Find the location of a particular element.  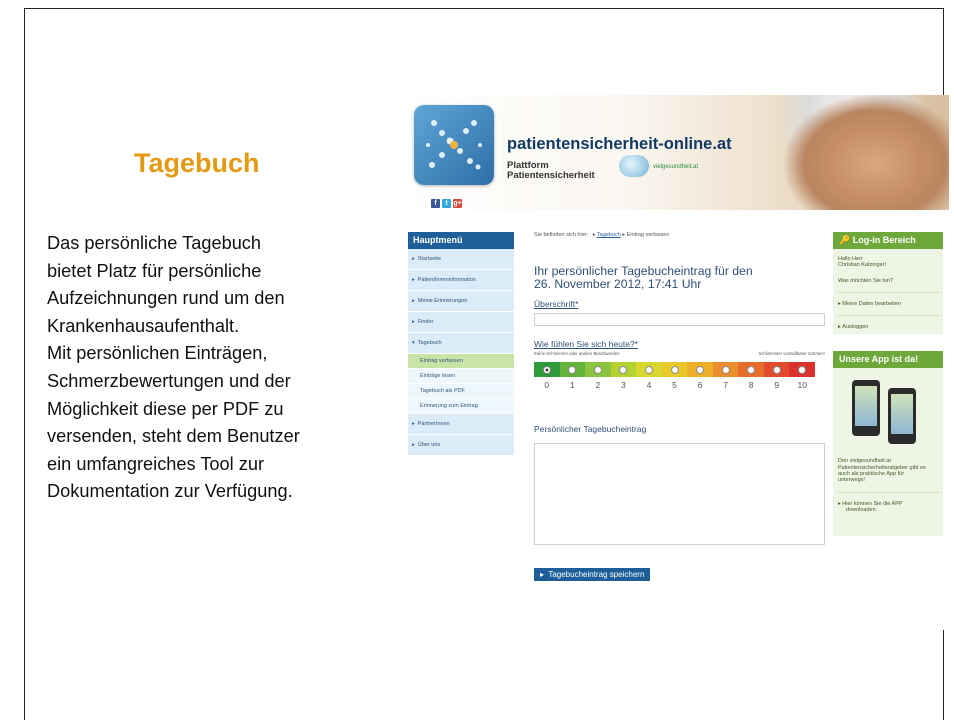

body-line: Schmerzbewertungen und der is located at coordinates (169, 380).